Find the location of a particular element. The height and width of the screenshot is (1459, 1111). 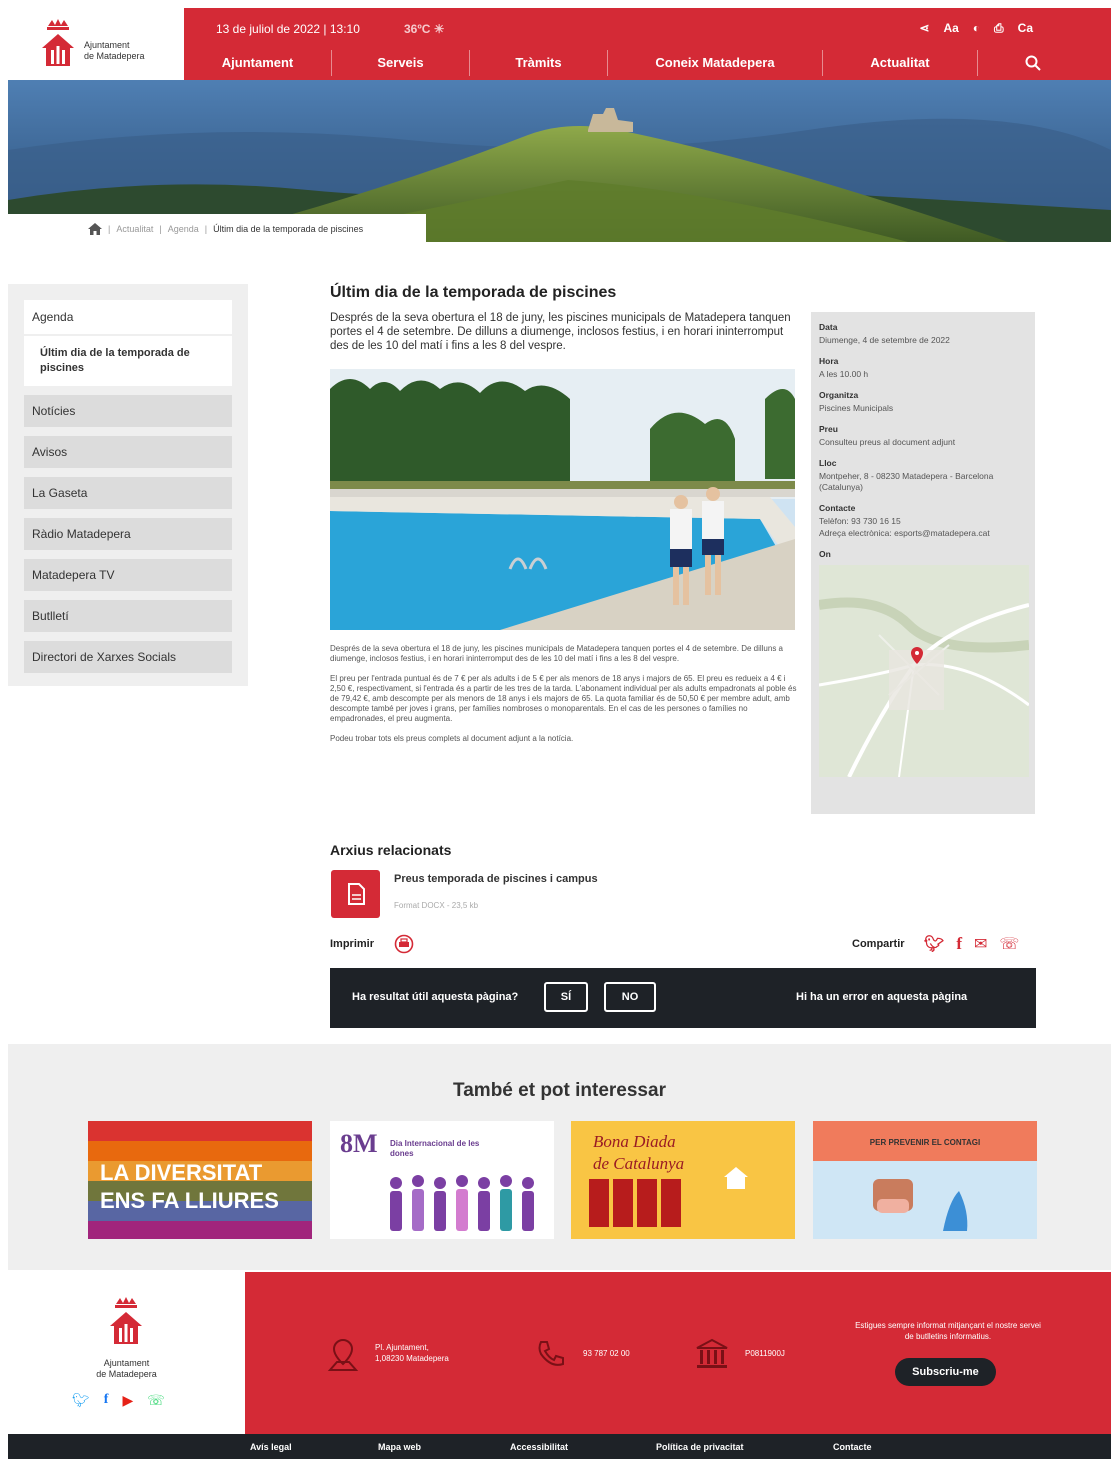

nav-coneix-matadepera: Coneix Matadepera is located at coordinates (715, 63).